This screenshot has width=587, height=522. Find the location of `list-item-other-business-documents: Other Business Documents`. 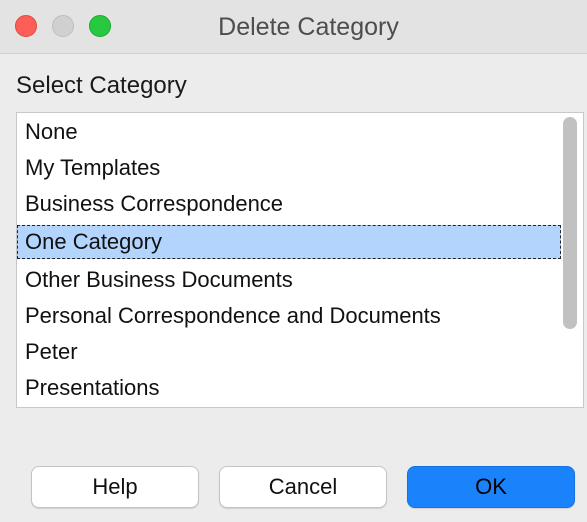

list-item-other-business-documents: Other Business Documents is located at coordinates (289, 280).